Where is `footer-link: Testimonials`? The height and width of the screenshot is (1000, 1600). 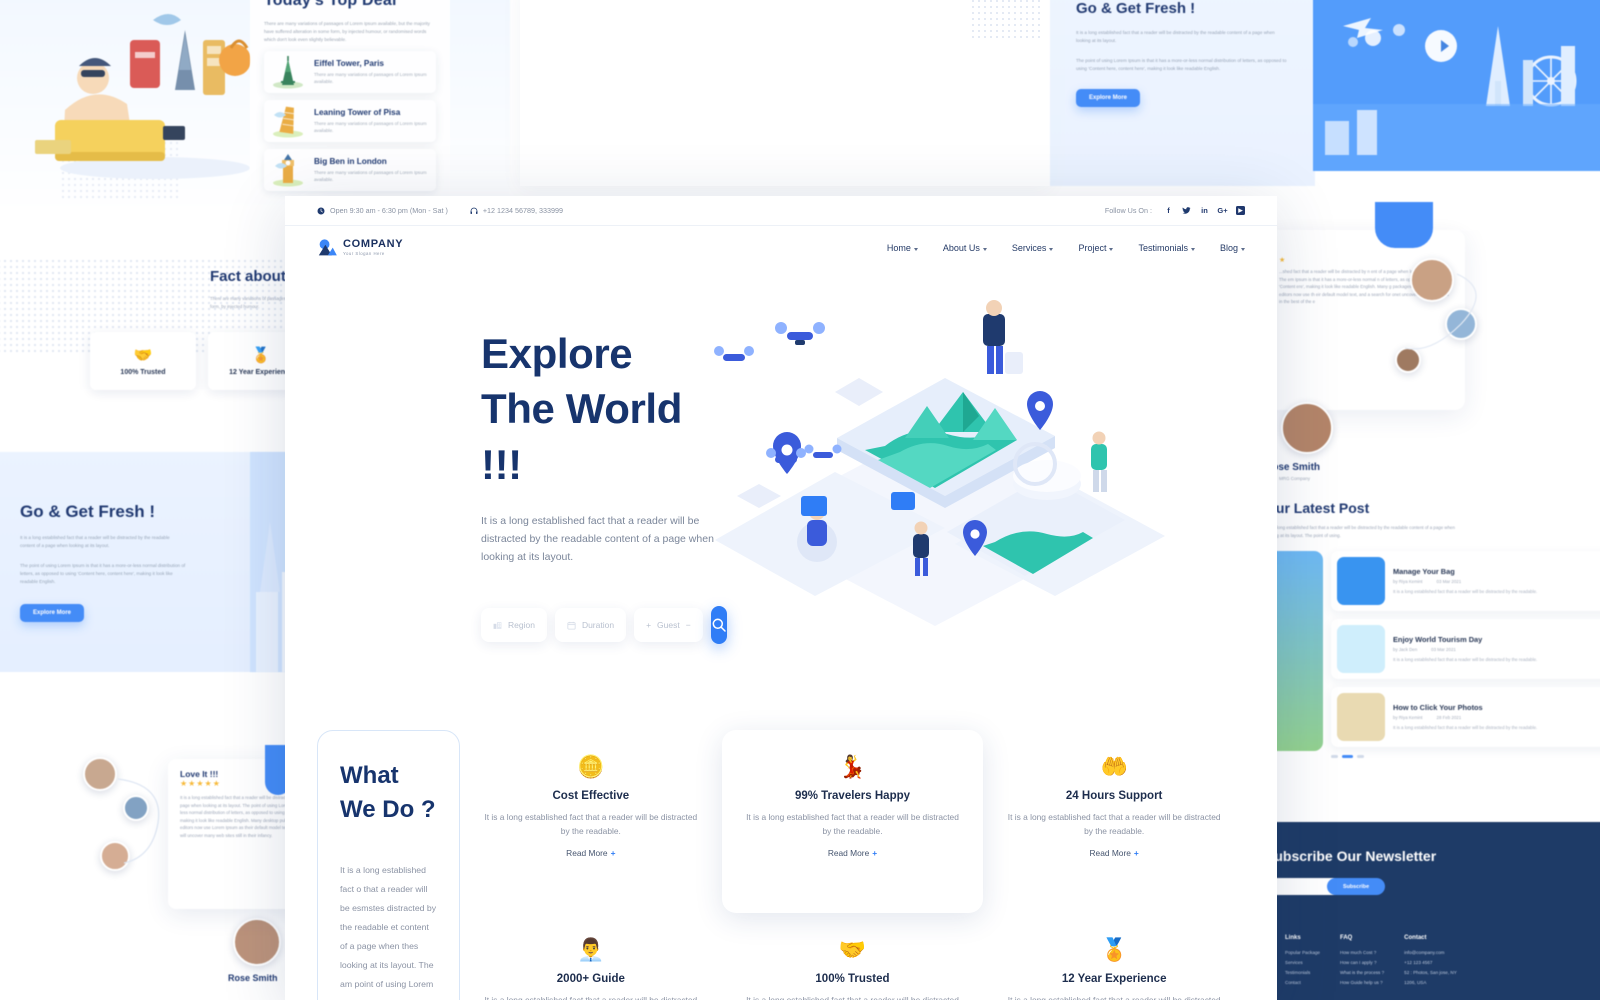
footer-link: Testimonials is located at coordinates (1302, 973).